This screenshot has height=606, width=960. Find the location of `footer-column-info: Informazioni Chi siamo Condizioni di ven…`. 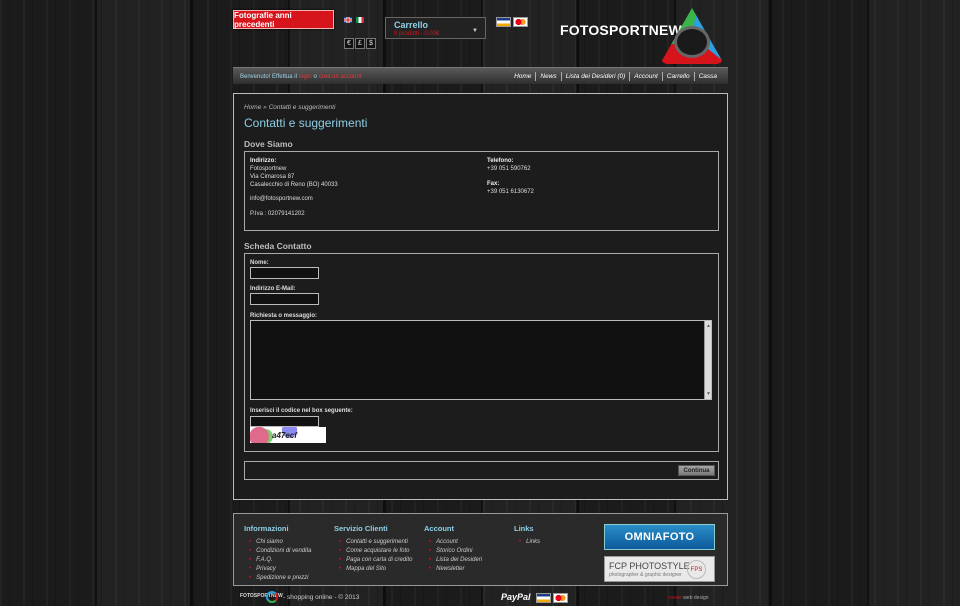

footer-column-info: Informazioni Chi siamo Condizioni di ven… is located at coordinates (277, 553).